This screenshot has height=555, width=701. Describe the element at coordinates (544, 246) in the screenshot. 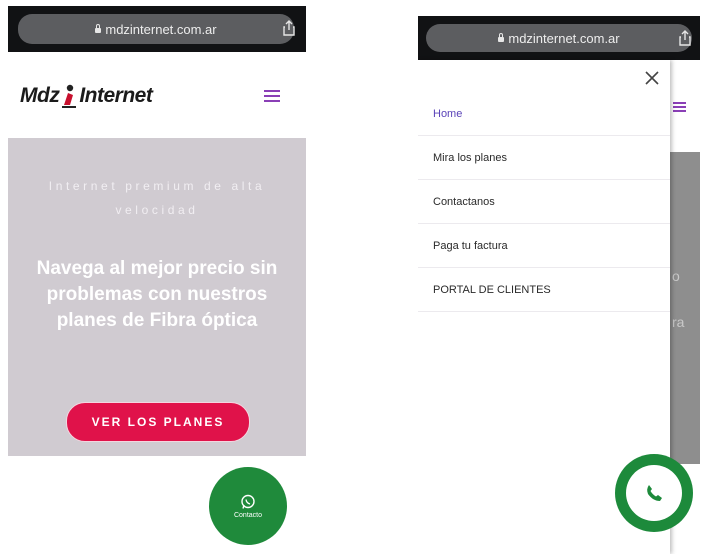

I see `menu-item-pay-bill: Paga tu factura` at that location.